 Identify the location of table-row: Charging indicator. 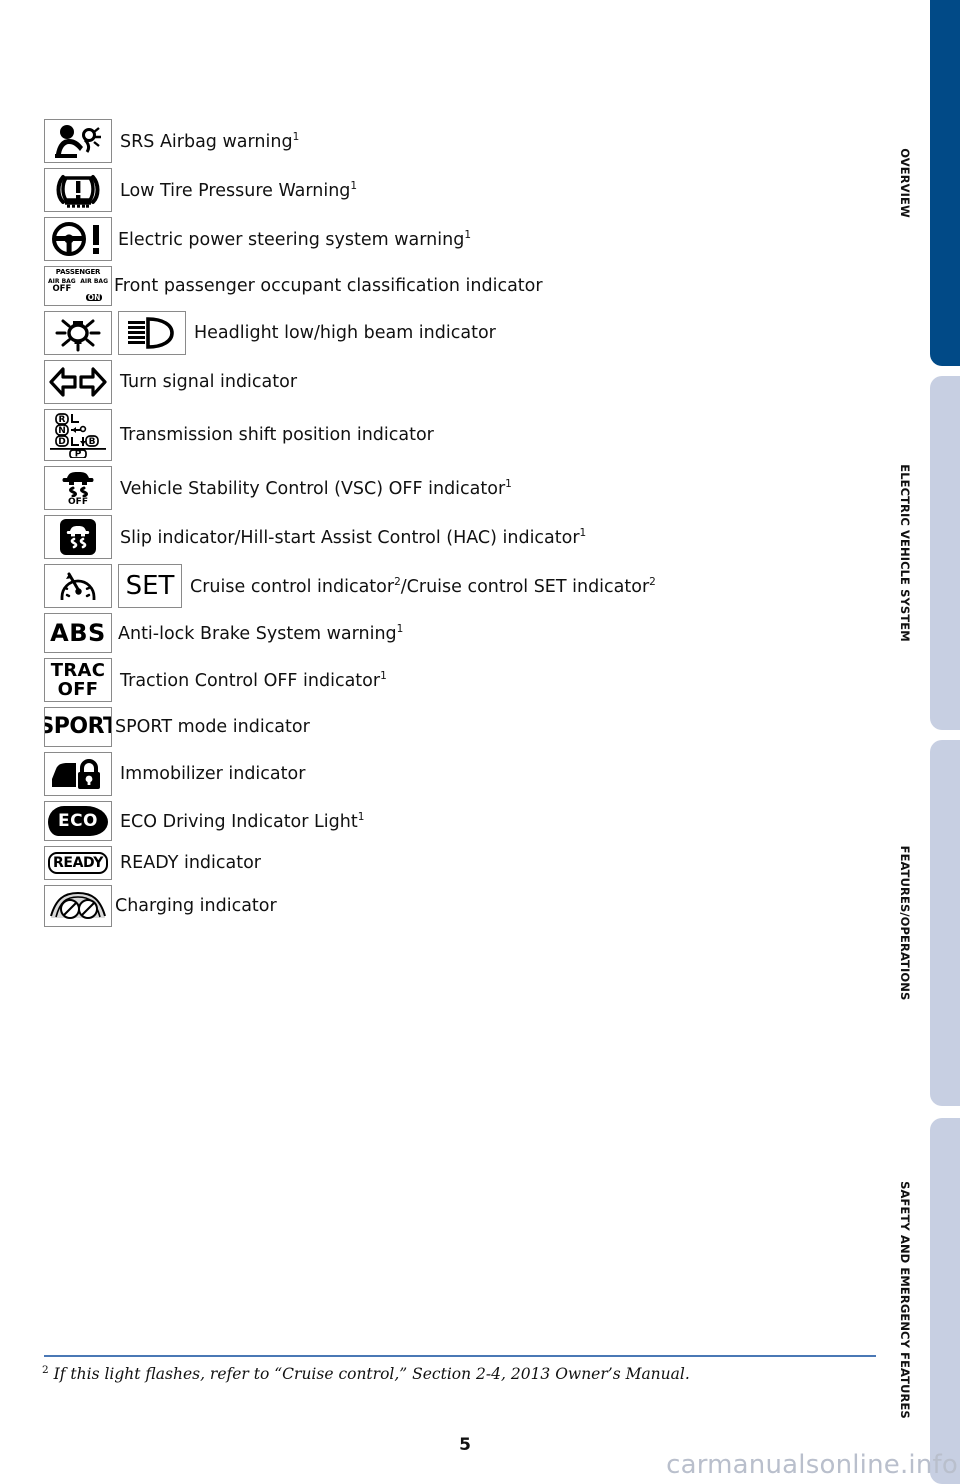
(464, 906).